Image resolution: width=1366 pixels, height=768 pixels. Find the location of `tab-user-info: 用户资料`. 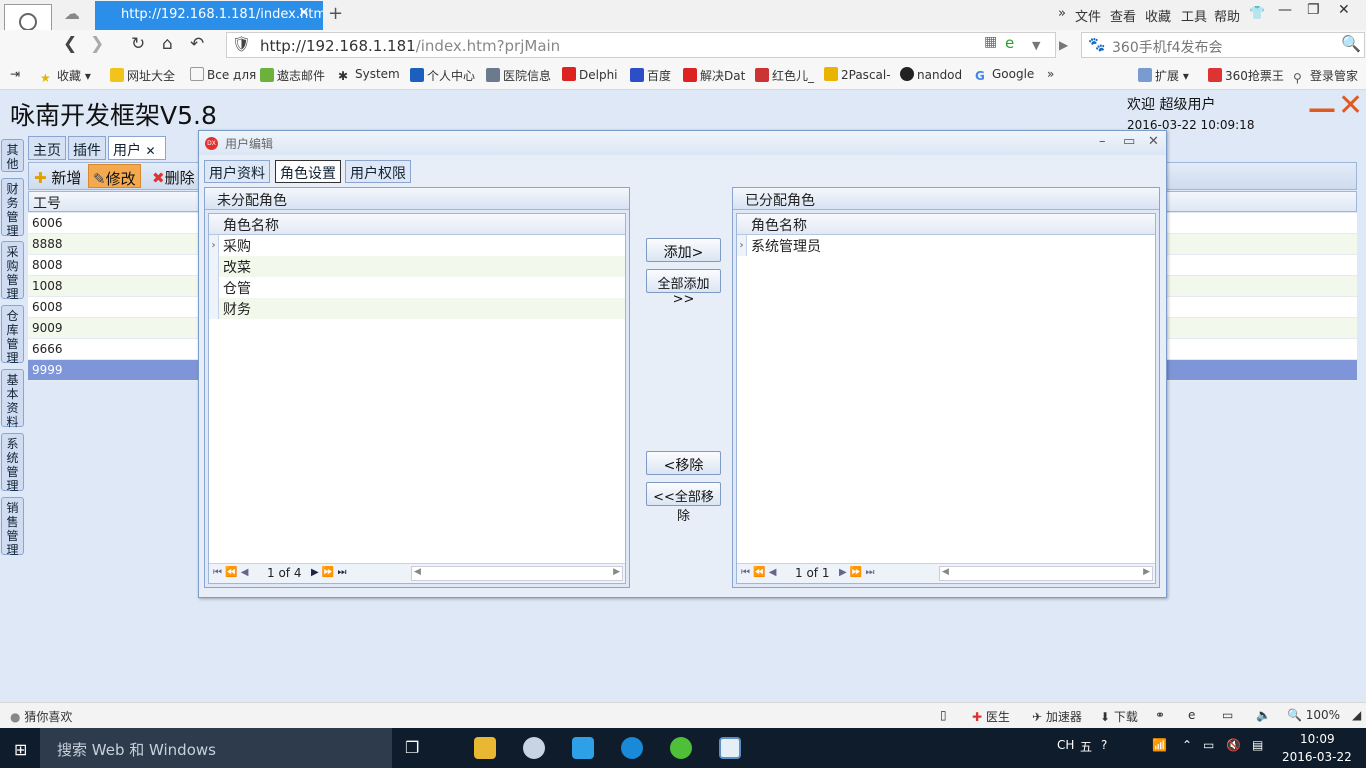

tab-user-info: 用户资料 is located at coordinates (237, 171).